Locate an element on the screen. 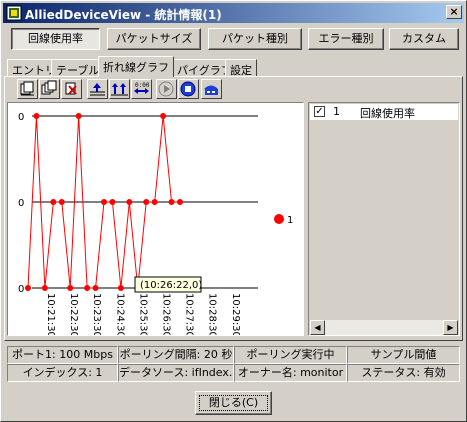 Image resolution: width=467 pixels, height=422 pixels. stop-icon is located at coordinates (188, 89).